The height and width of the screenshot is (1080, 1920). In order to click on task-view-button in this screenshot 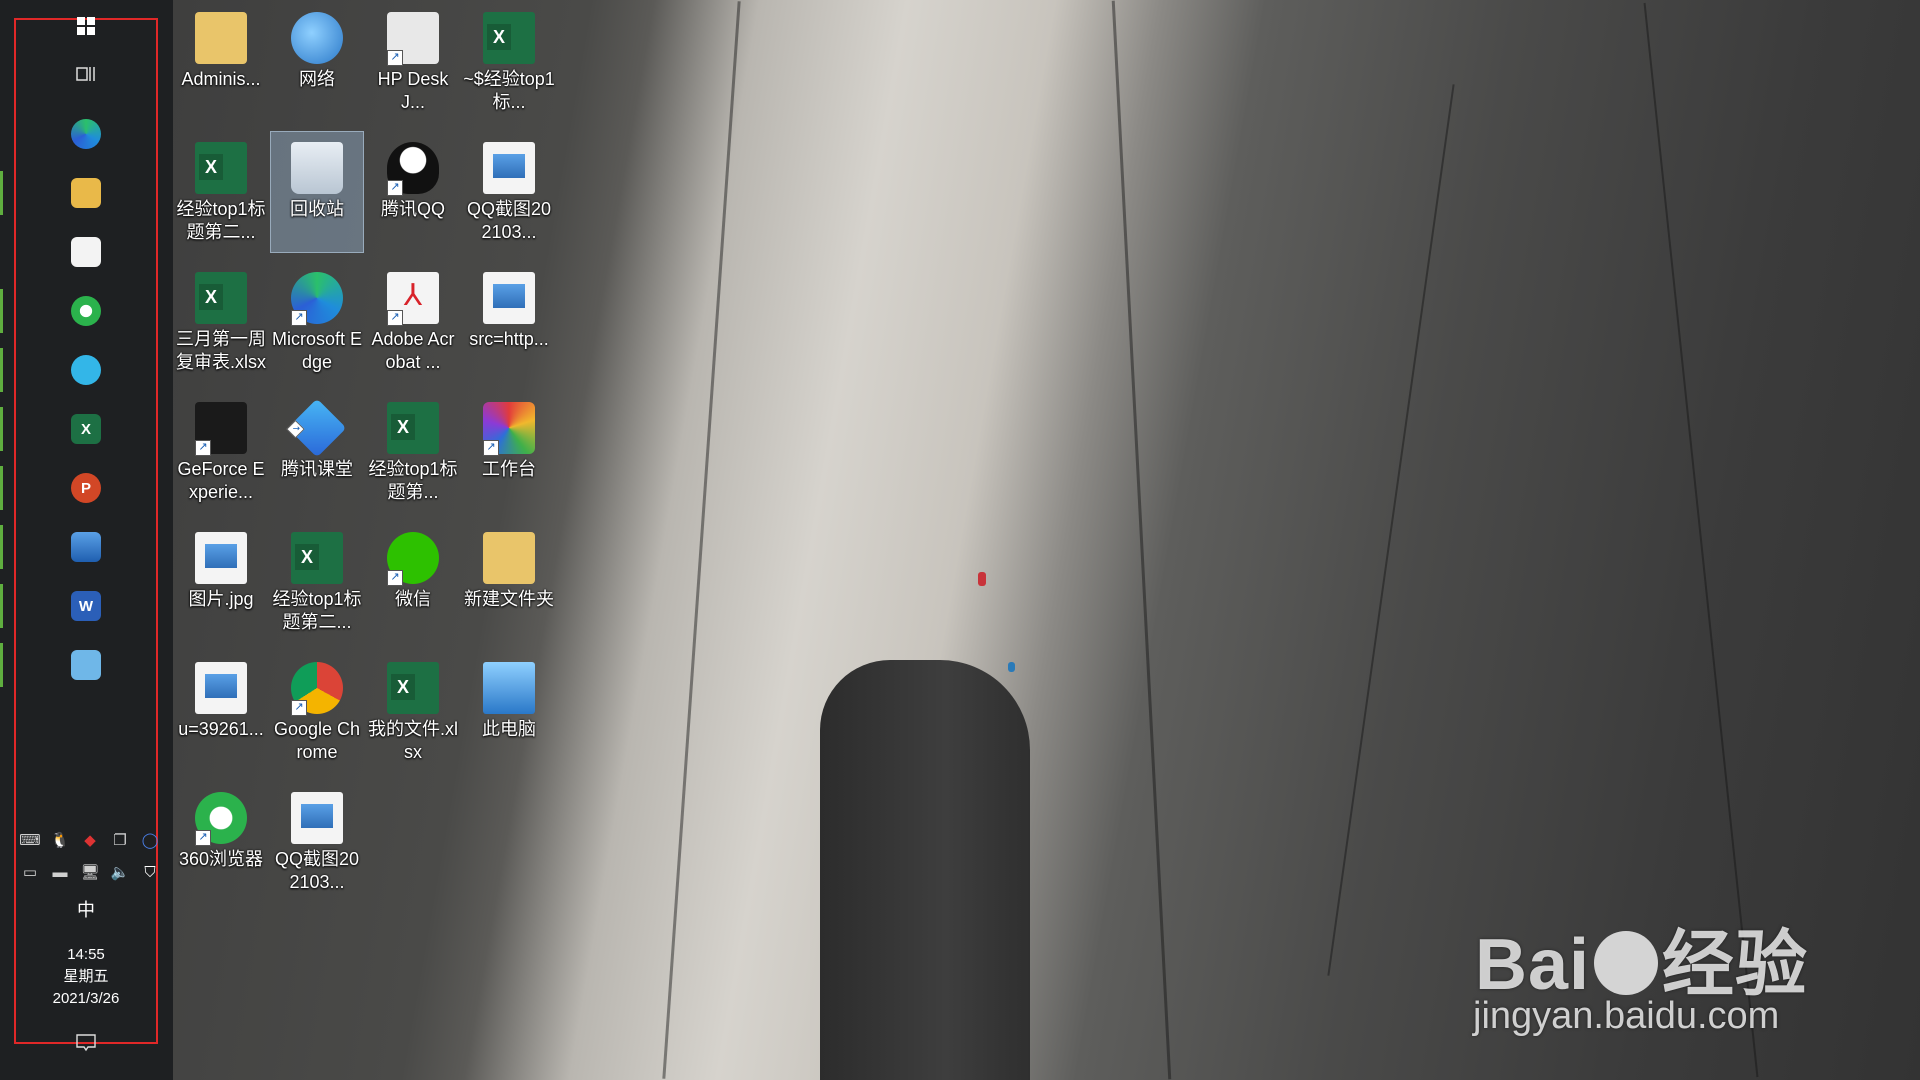, I will do `click(86, 74)`.